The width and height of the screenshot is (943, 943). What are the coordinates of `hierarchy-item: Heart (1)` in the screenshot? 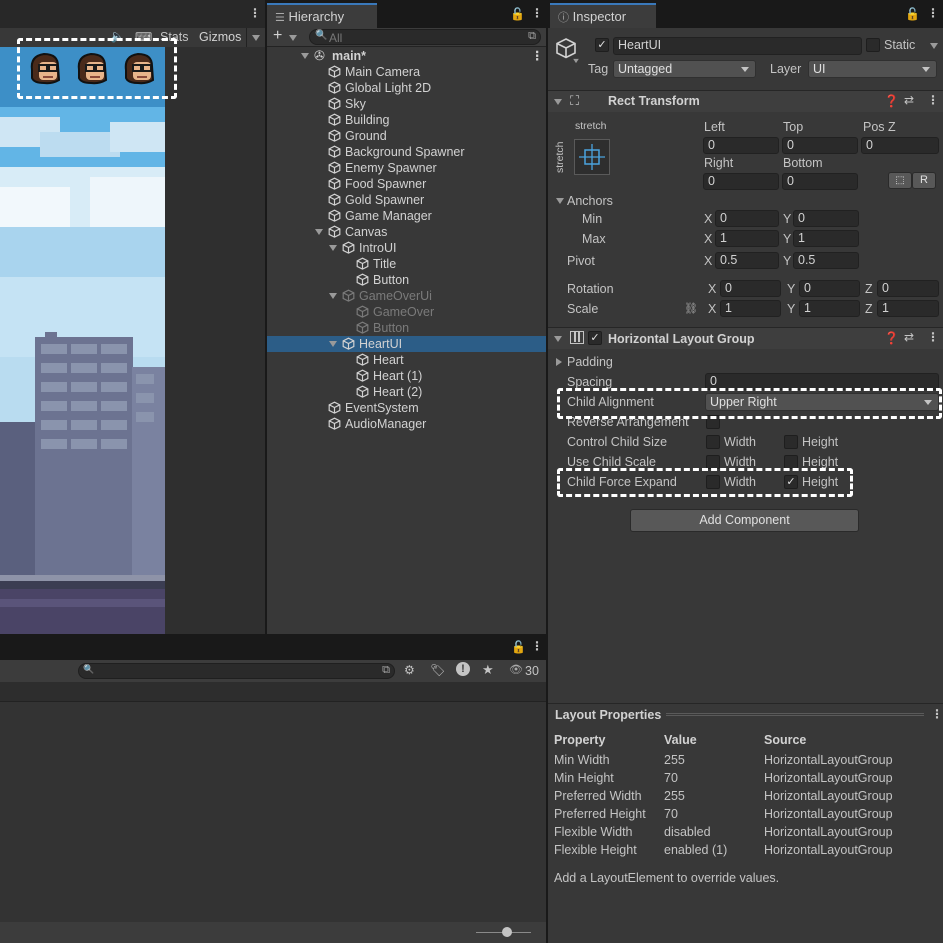 It's located at (406, 376).